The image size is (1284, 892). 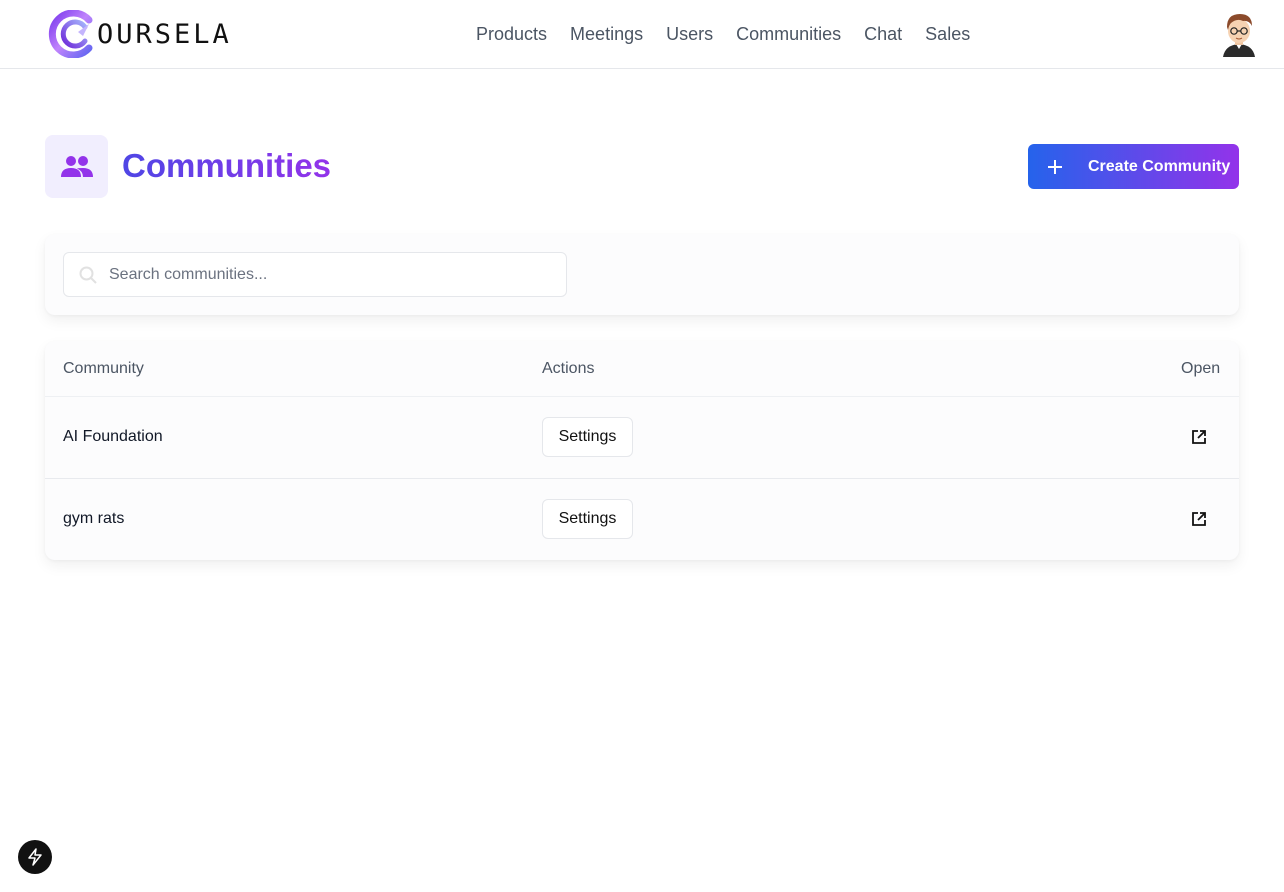 I want to click on nav-item-meetings: Meetings, so click(x=606, y=34).